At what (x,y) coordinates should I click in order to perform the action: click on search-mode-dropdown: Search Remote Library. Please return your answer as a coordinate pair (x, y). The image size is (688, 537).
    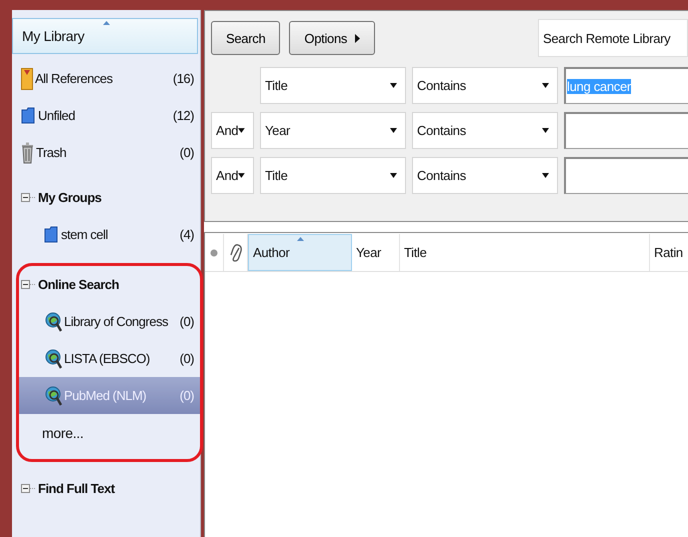
    Looking at the image, I should click on (613, 38).